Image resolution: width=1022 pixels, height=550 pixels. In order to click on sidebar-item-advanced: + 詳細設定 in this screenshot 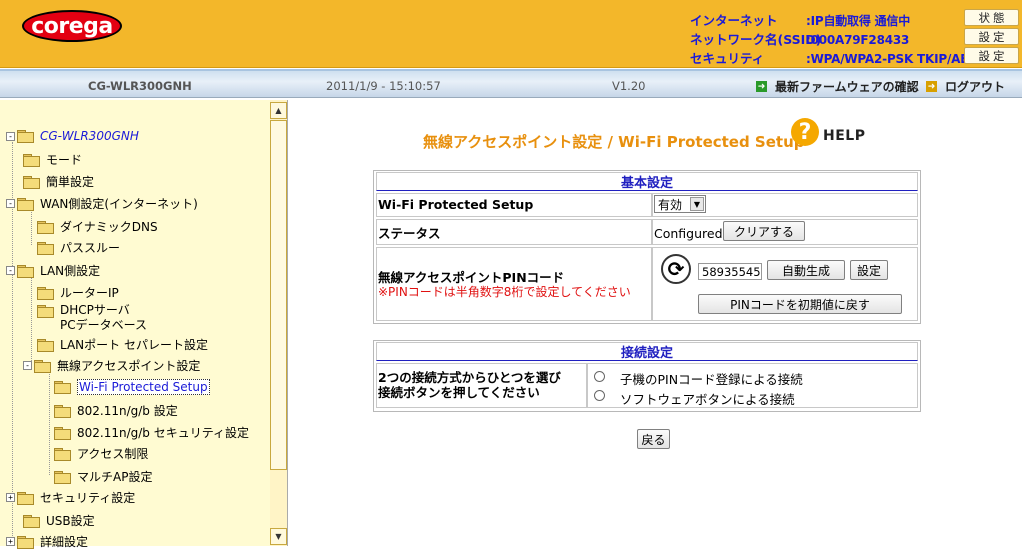, I will do `click(47, 541)`.